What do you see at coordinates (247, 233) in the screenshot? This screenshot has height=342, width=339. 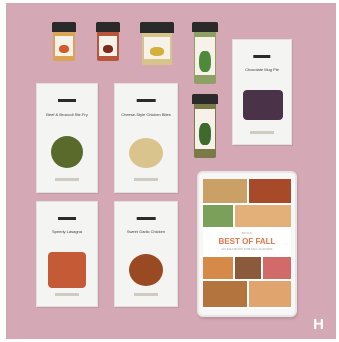 I see `ebook-brand: BOOK` at bounding box center [247, 233].